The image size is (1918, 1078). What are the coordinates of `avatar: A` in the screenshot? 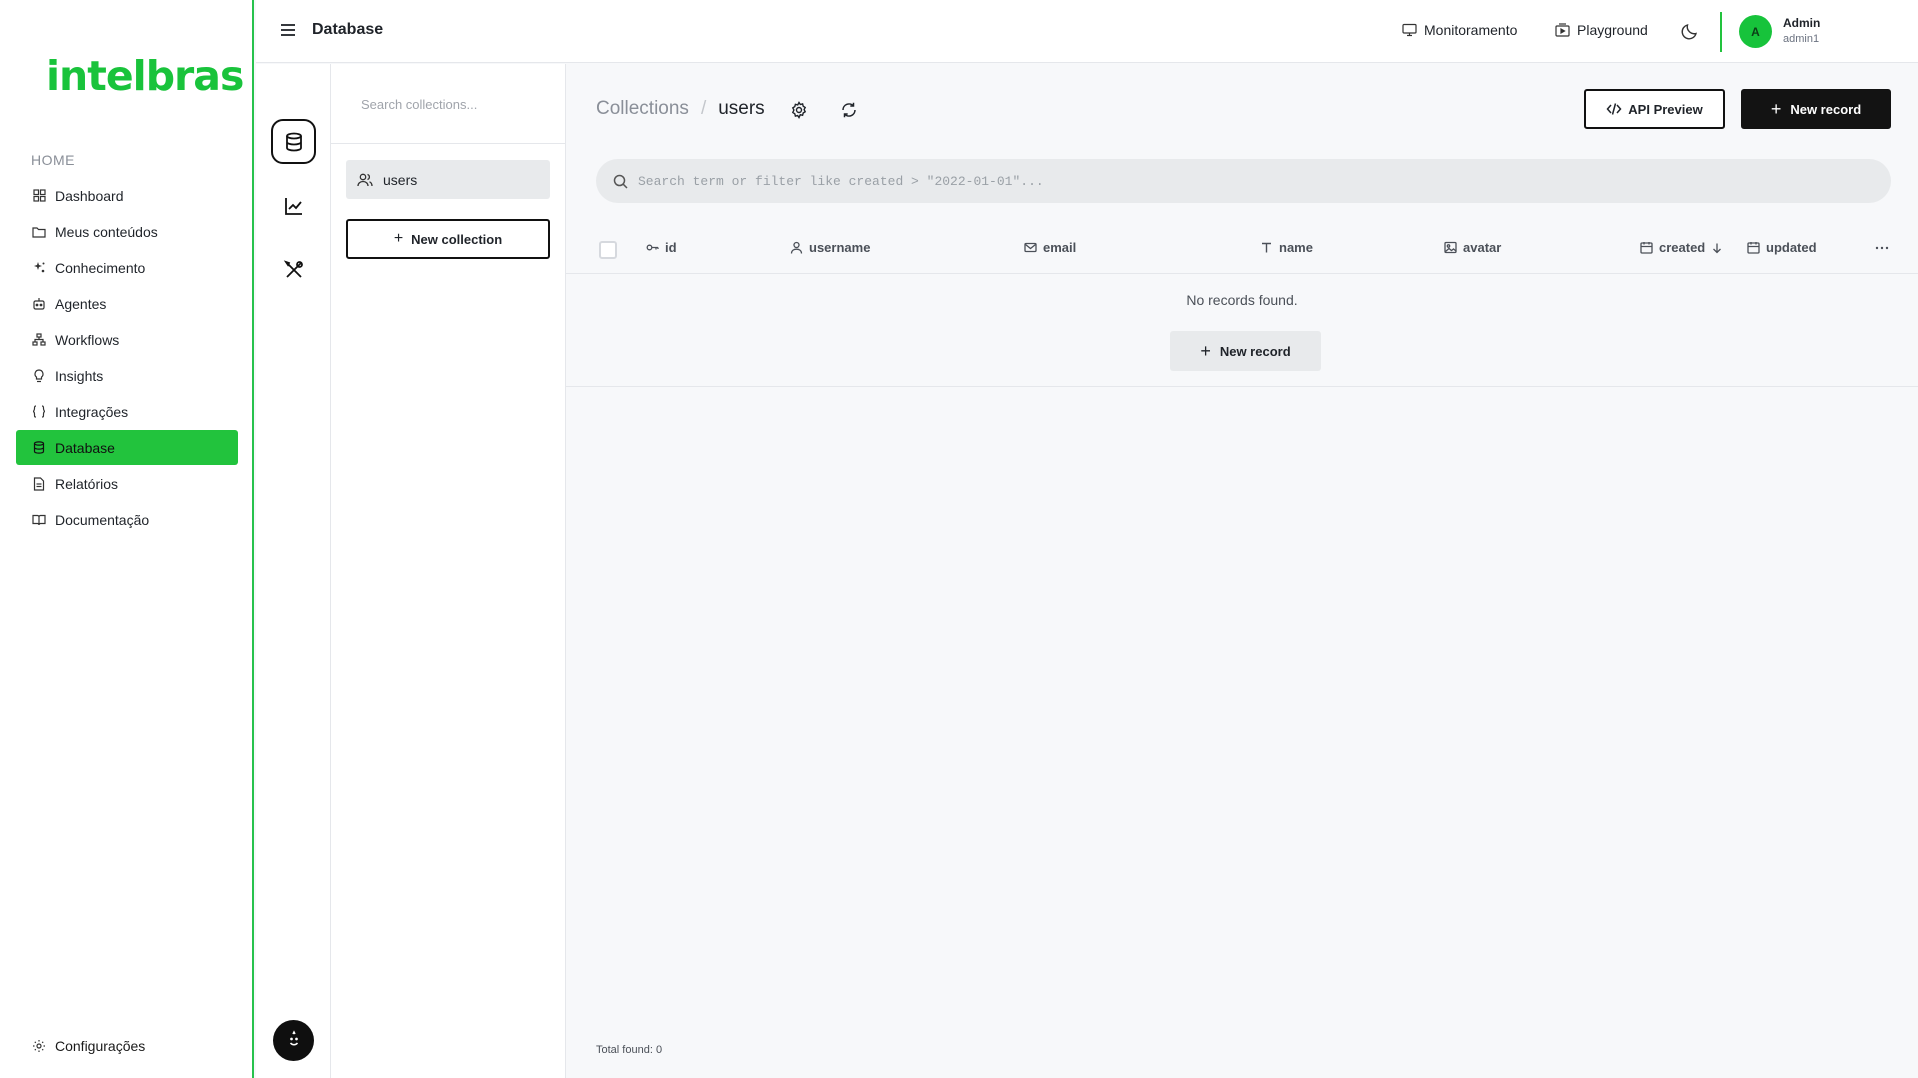 It's located at (1755, 31).